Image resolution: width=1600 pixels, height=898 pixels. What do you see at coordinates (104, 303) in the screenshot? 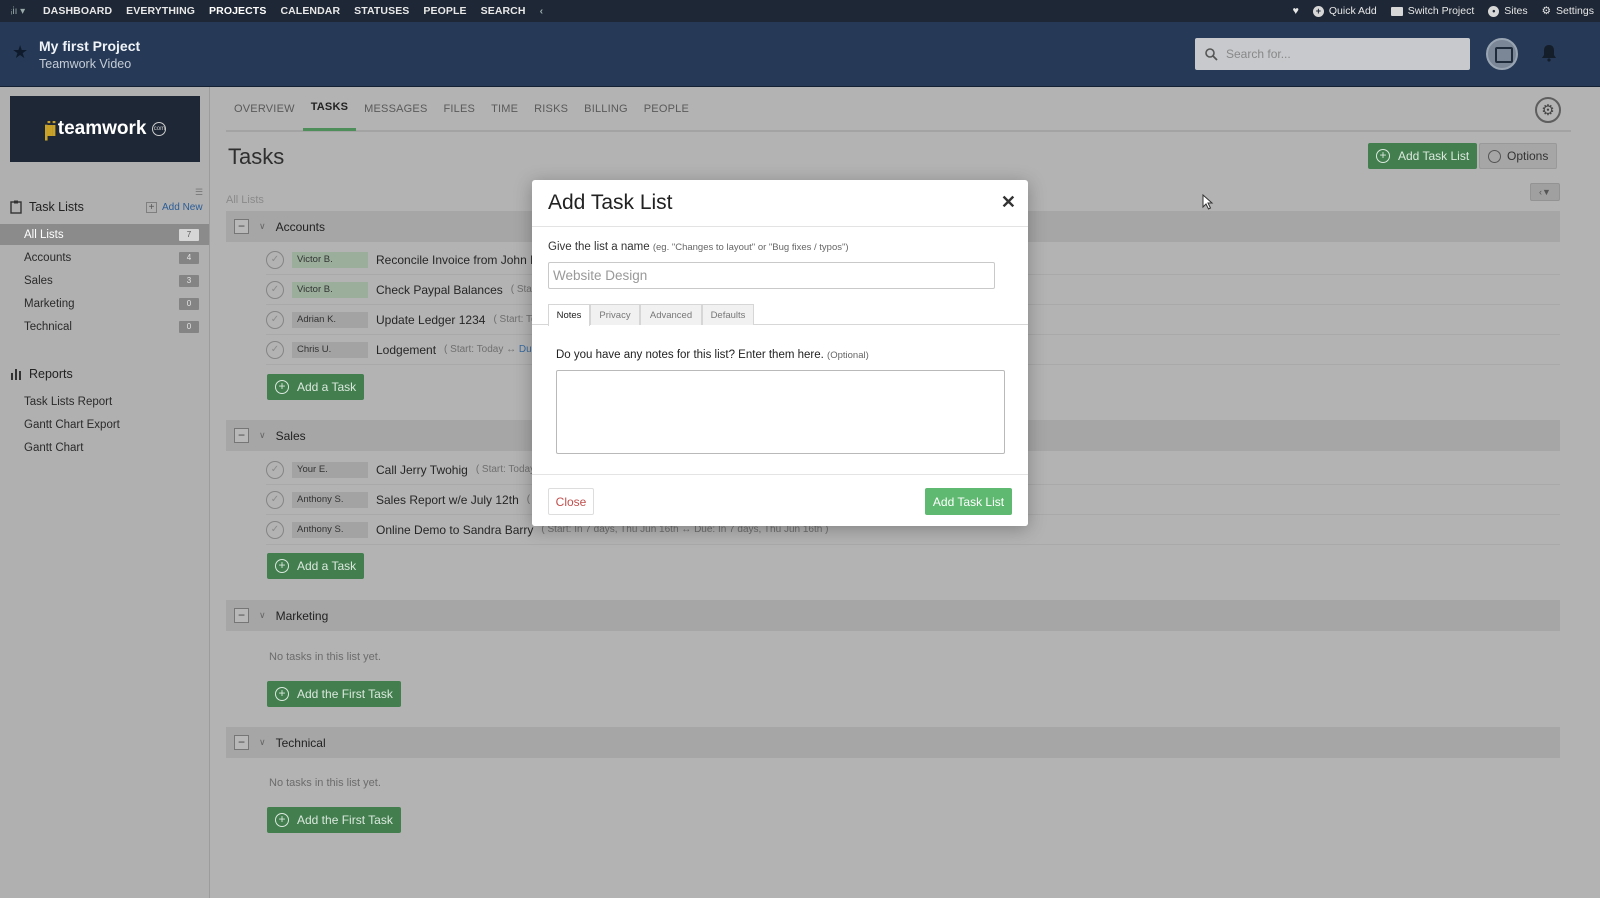
I see `sidebar-item-marketing: Marketing 0` at bounding box center [104, 303].